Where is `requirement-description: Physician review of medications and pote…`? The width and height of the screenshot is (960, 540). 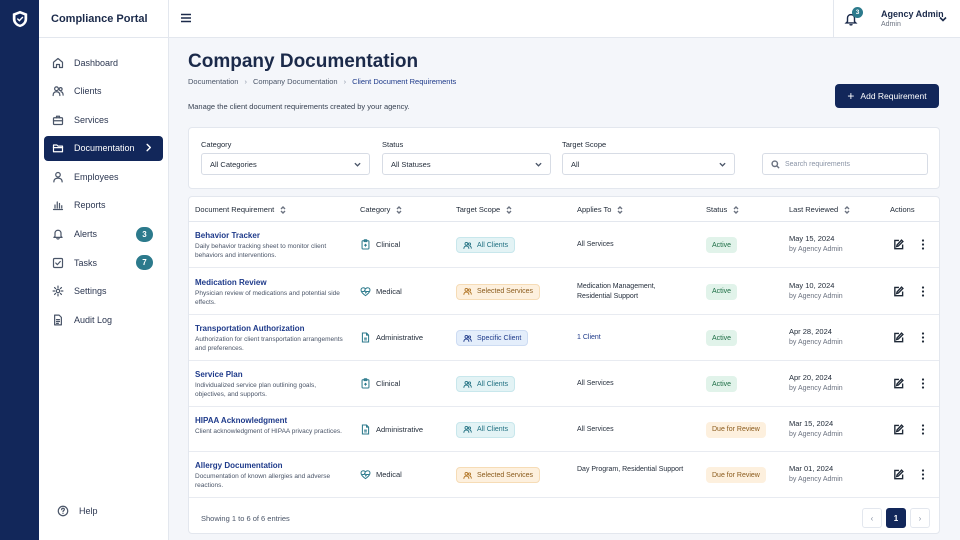
requirement-description: Physician review of medications and pote… is located at coordinates (267, 297).